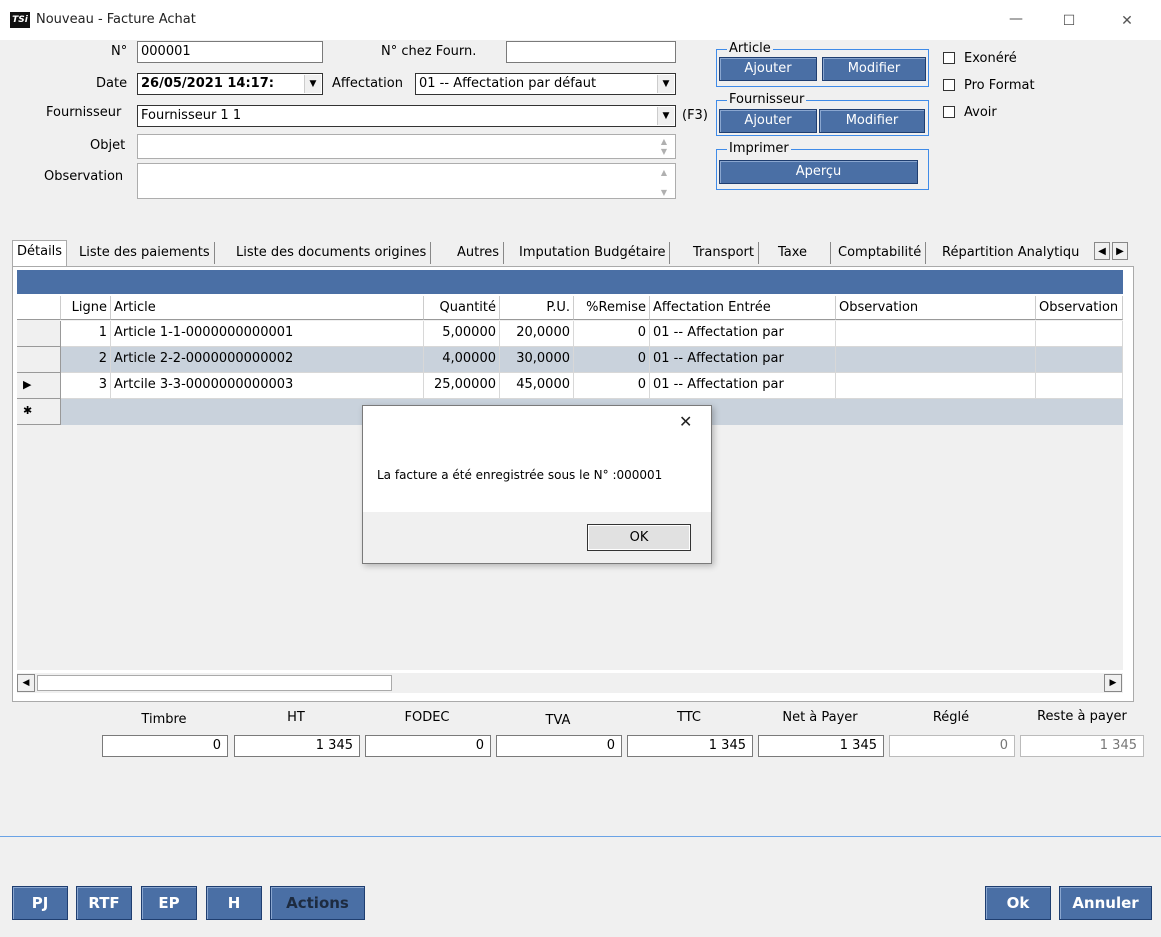  I want to click on minimize-icon: —, so click(1016, 19).